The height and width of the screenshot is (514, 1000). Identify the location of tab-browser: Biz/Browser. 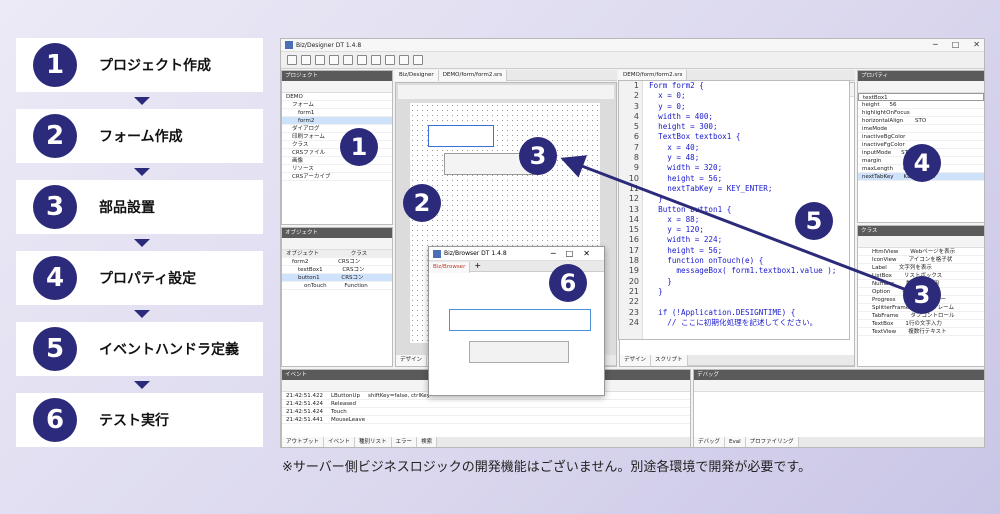
(450, 267).